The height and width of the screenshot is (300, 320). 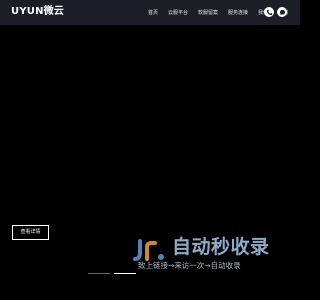 I want to click on phone-button, so click(x=269, y=12).